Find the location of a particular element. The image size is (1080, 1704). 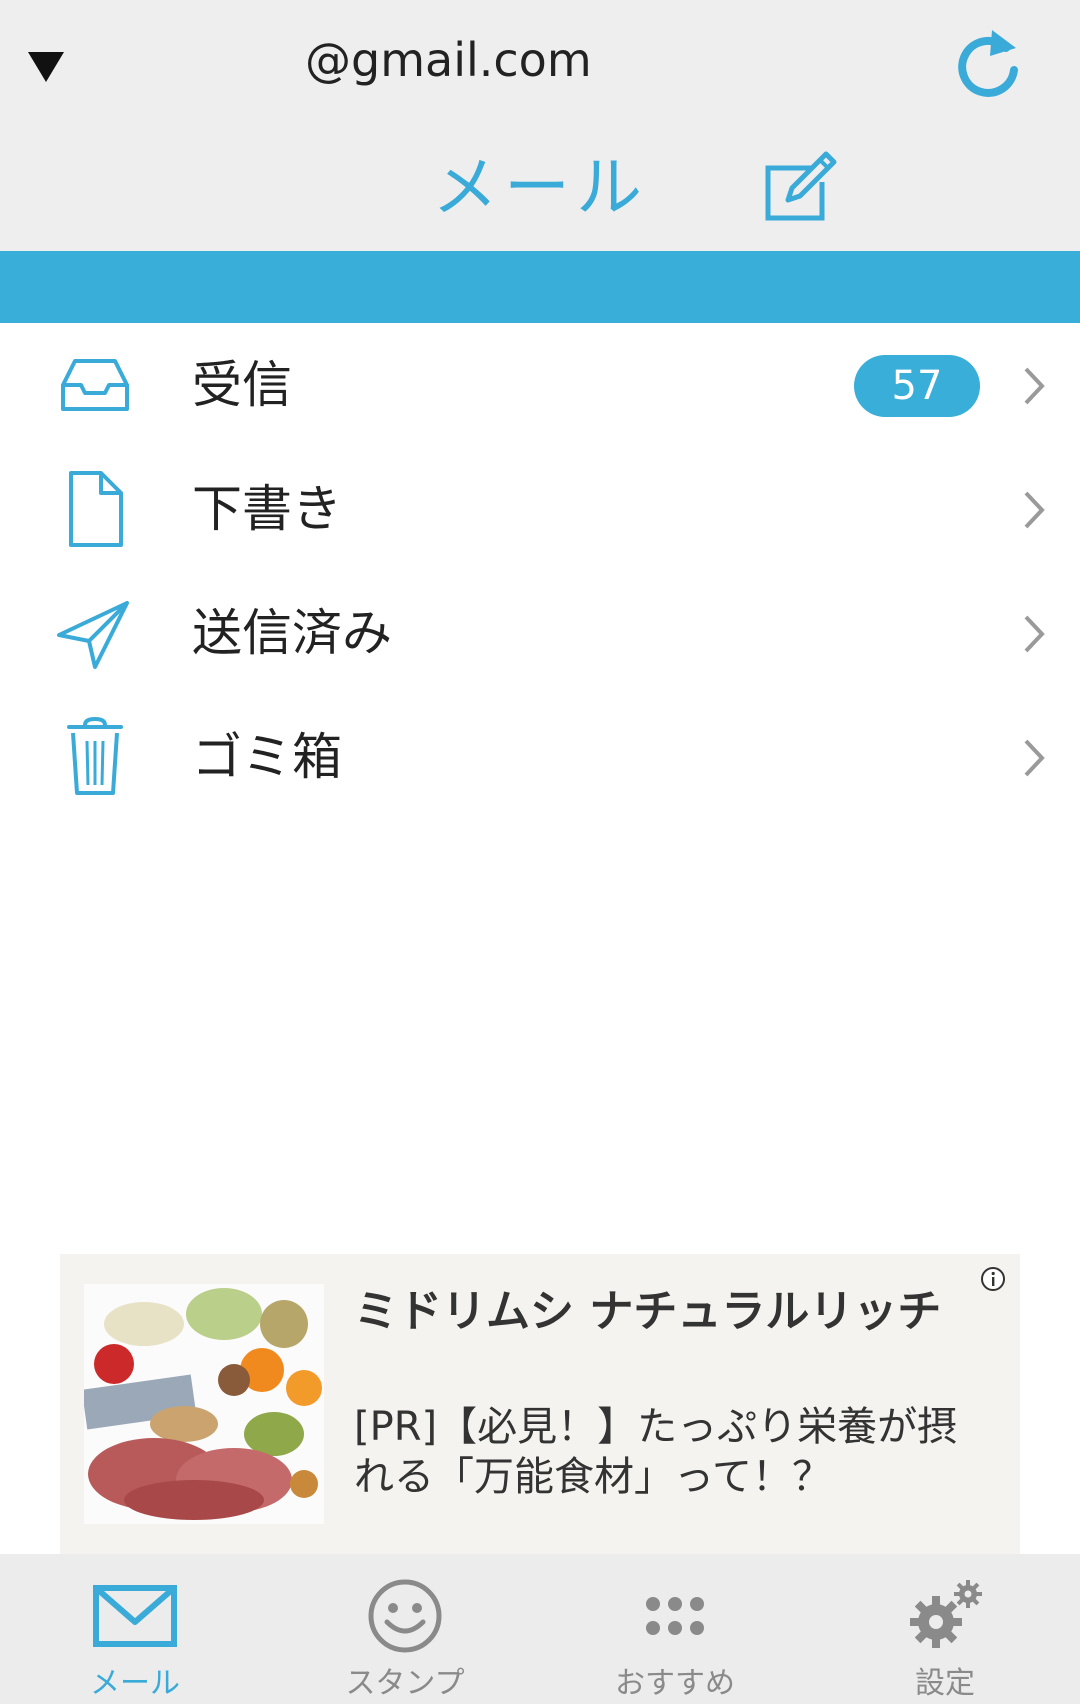

gear-icon is located at coordinates (946, 1614).